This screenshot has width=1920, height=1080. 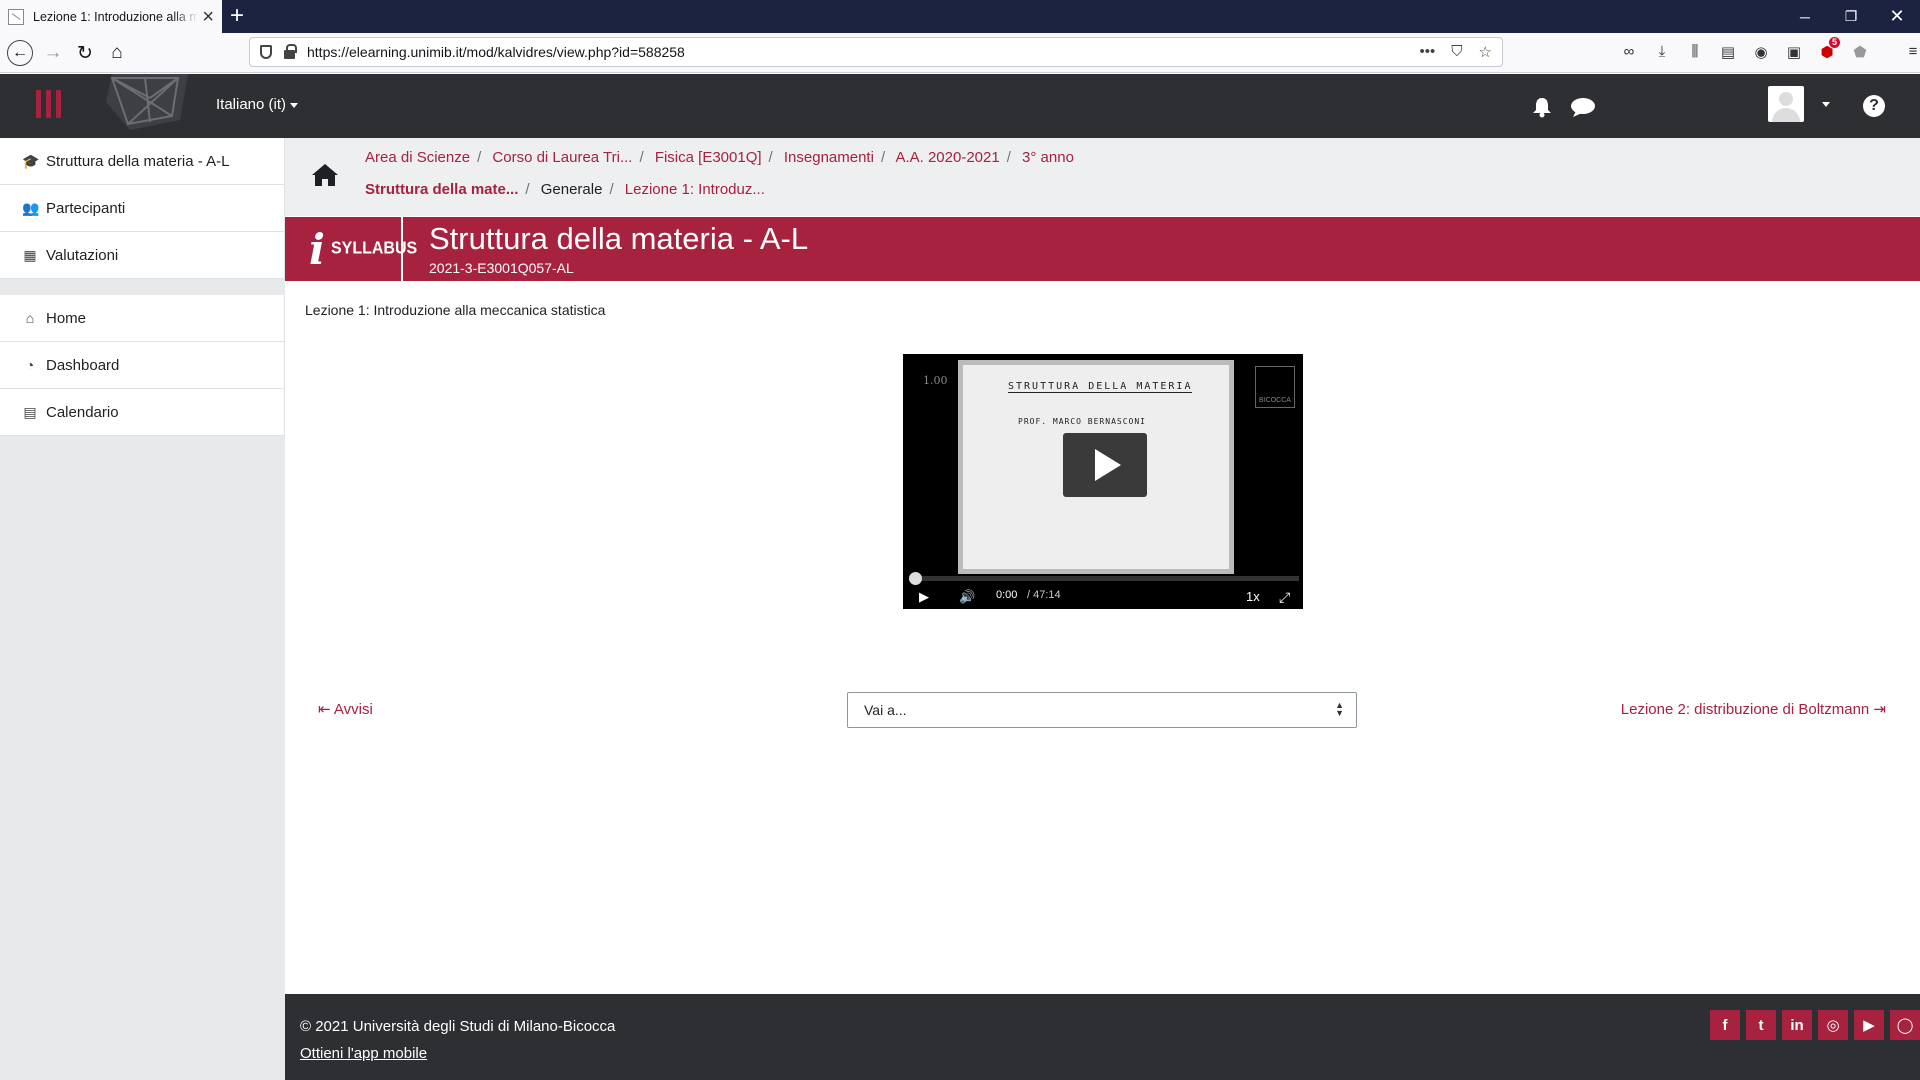 What do you see at coordinates (1103, 595) in the screenshot?
I see `video-controls: ▶ 🔊 0:00 / 47:14 1x ⤢` at bounding box center [1103, 595].